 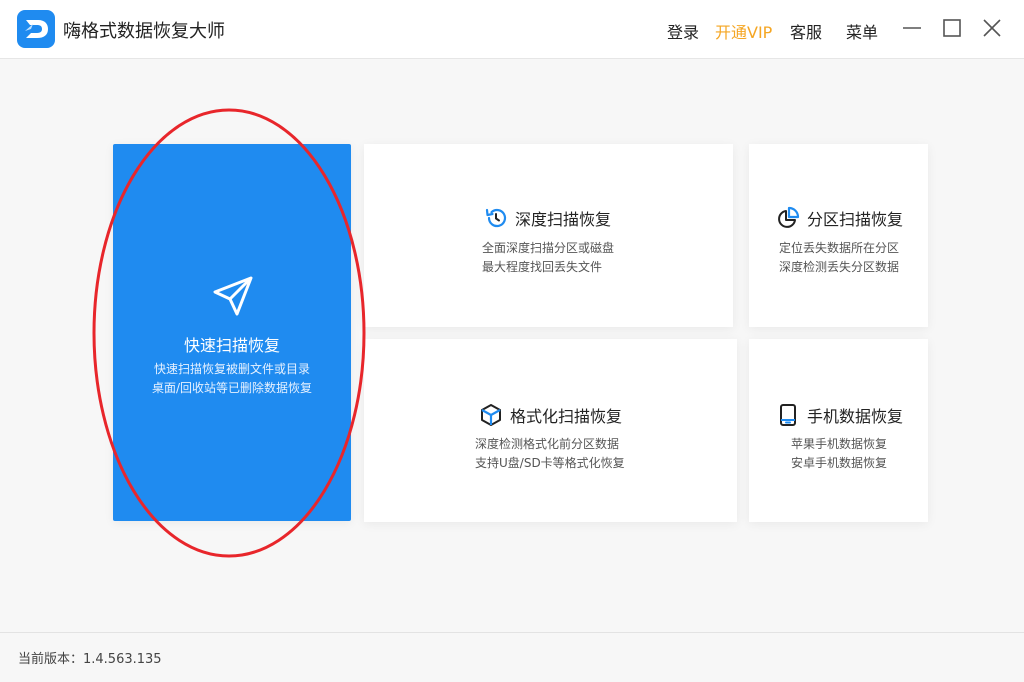 What do you see at coordinates (550, 463) in the screenshot?
I see `format-scan-desc-2: 支持U盘/SD卡等格式化恢复` at bounding box center [550, 463].